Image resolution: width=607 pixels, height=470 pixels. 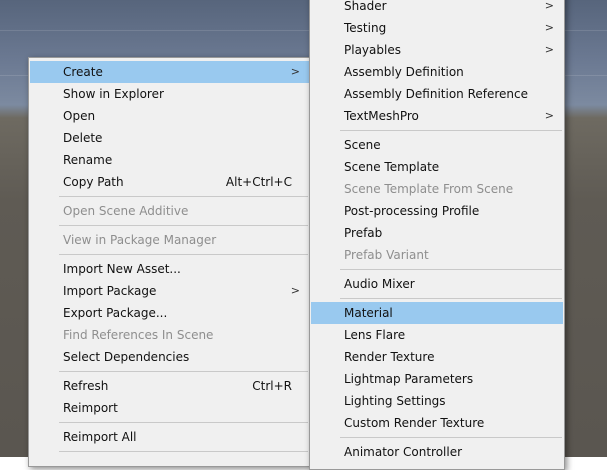 I want to click on menu-item-label: Post-processing Profile, so click(x=412, y=211).